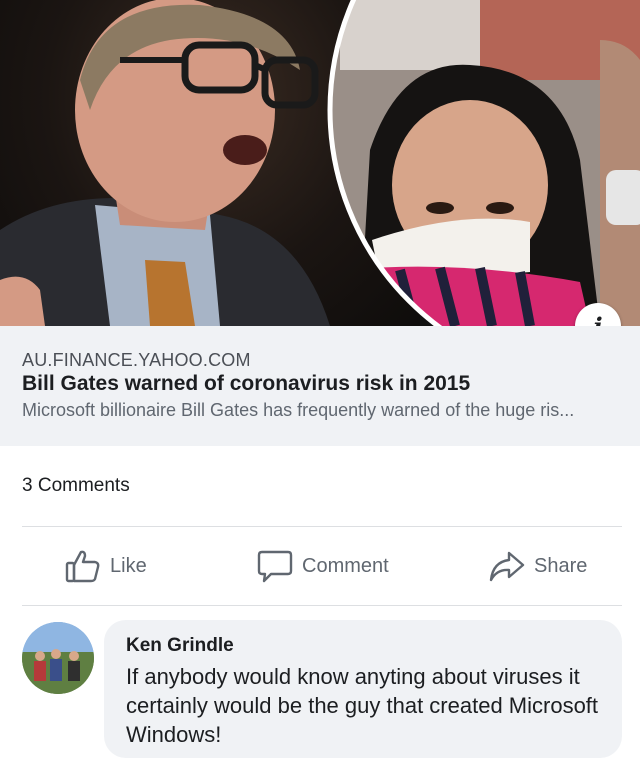 This screenshot has height=768, width=640. I want to click on share-button: Share, so click(537, 566).